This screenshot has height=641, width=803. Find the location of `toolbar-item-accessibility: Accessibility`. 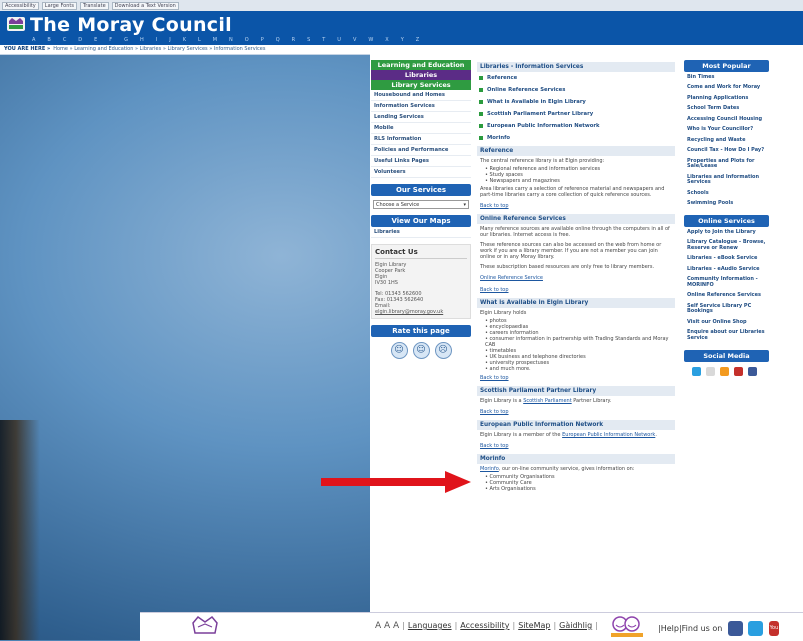

toolbar-item-accessibility: Accessibility is located at coordinates (20, 6).